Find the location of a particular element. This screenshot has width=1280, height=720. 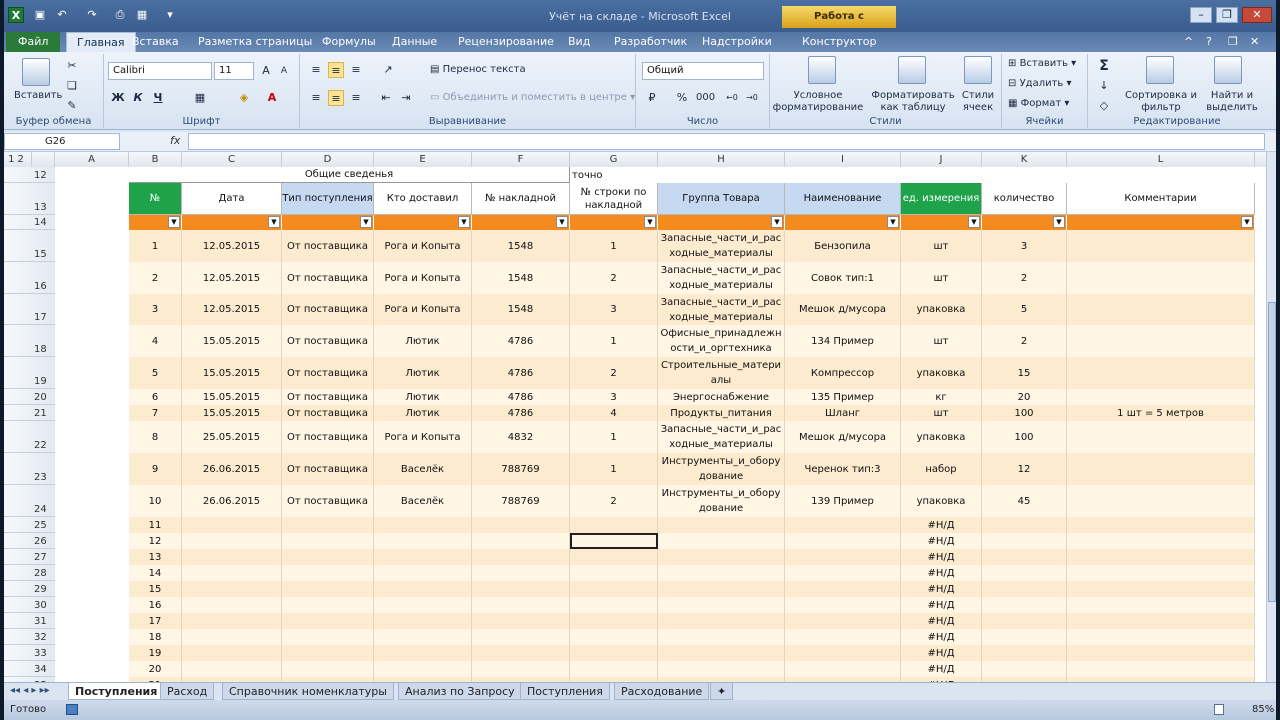

cell-D19: От поставщика is located at coordinates (328, 373).